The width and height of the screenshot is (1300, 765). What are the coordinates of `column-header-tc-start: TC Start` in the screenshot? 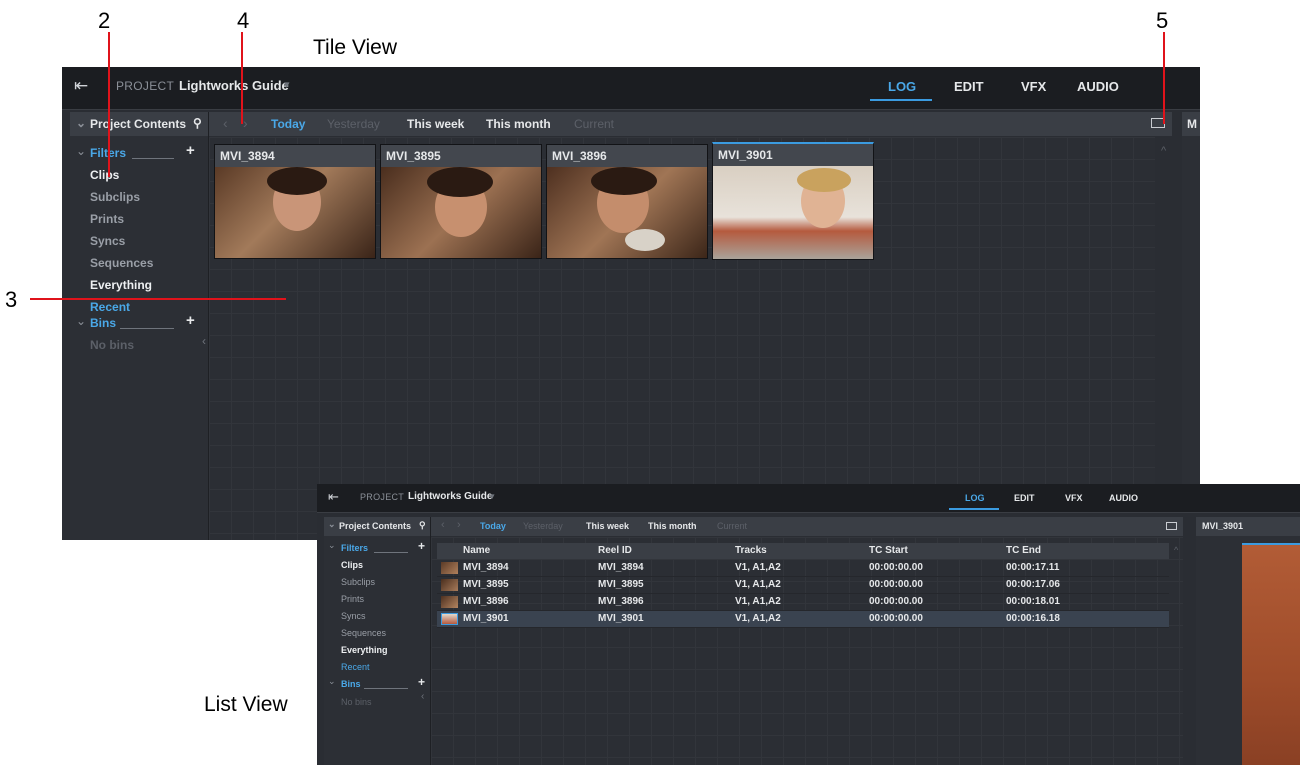 It's located at (888, 550).